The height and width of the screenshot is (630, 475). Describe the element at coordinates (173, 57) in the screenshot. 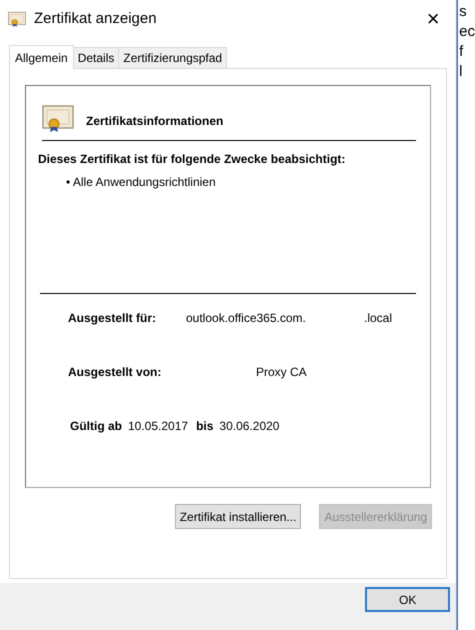

I see `tab: Zertifizierungspfad` at that location.